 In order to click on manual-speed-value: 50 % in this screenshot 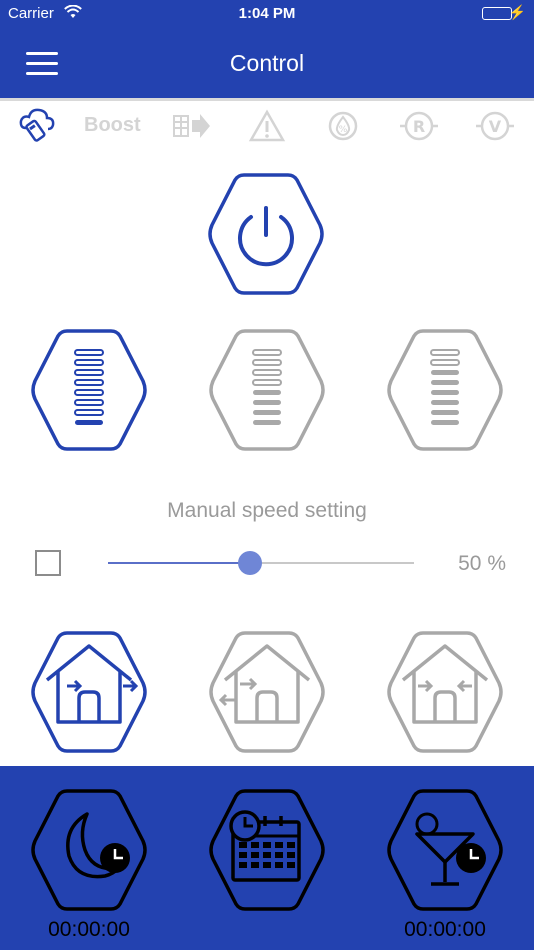, I will do `click(482, 563)`.